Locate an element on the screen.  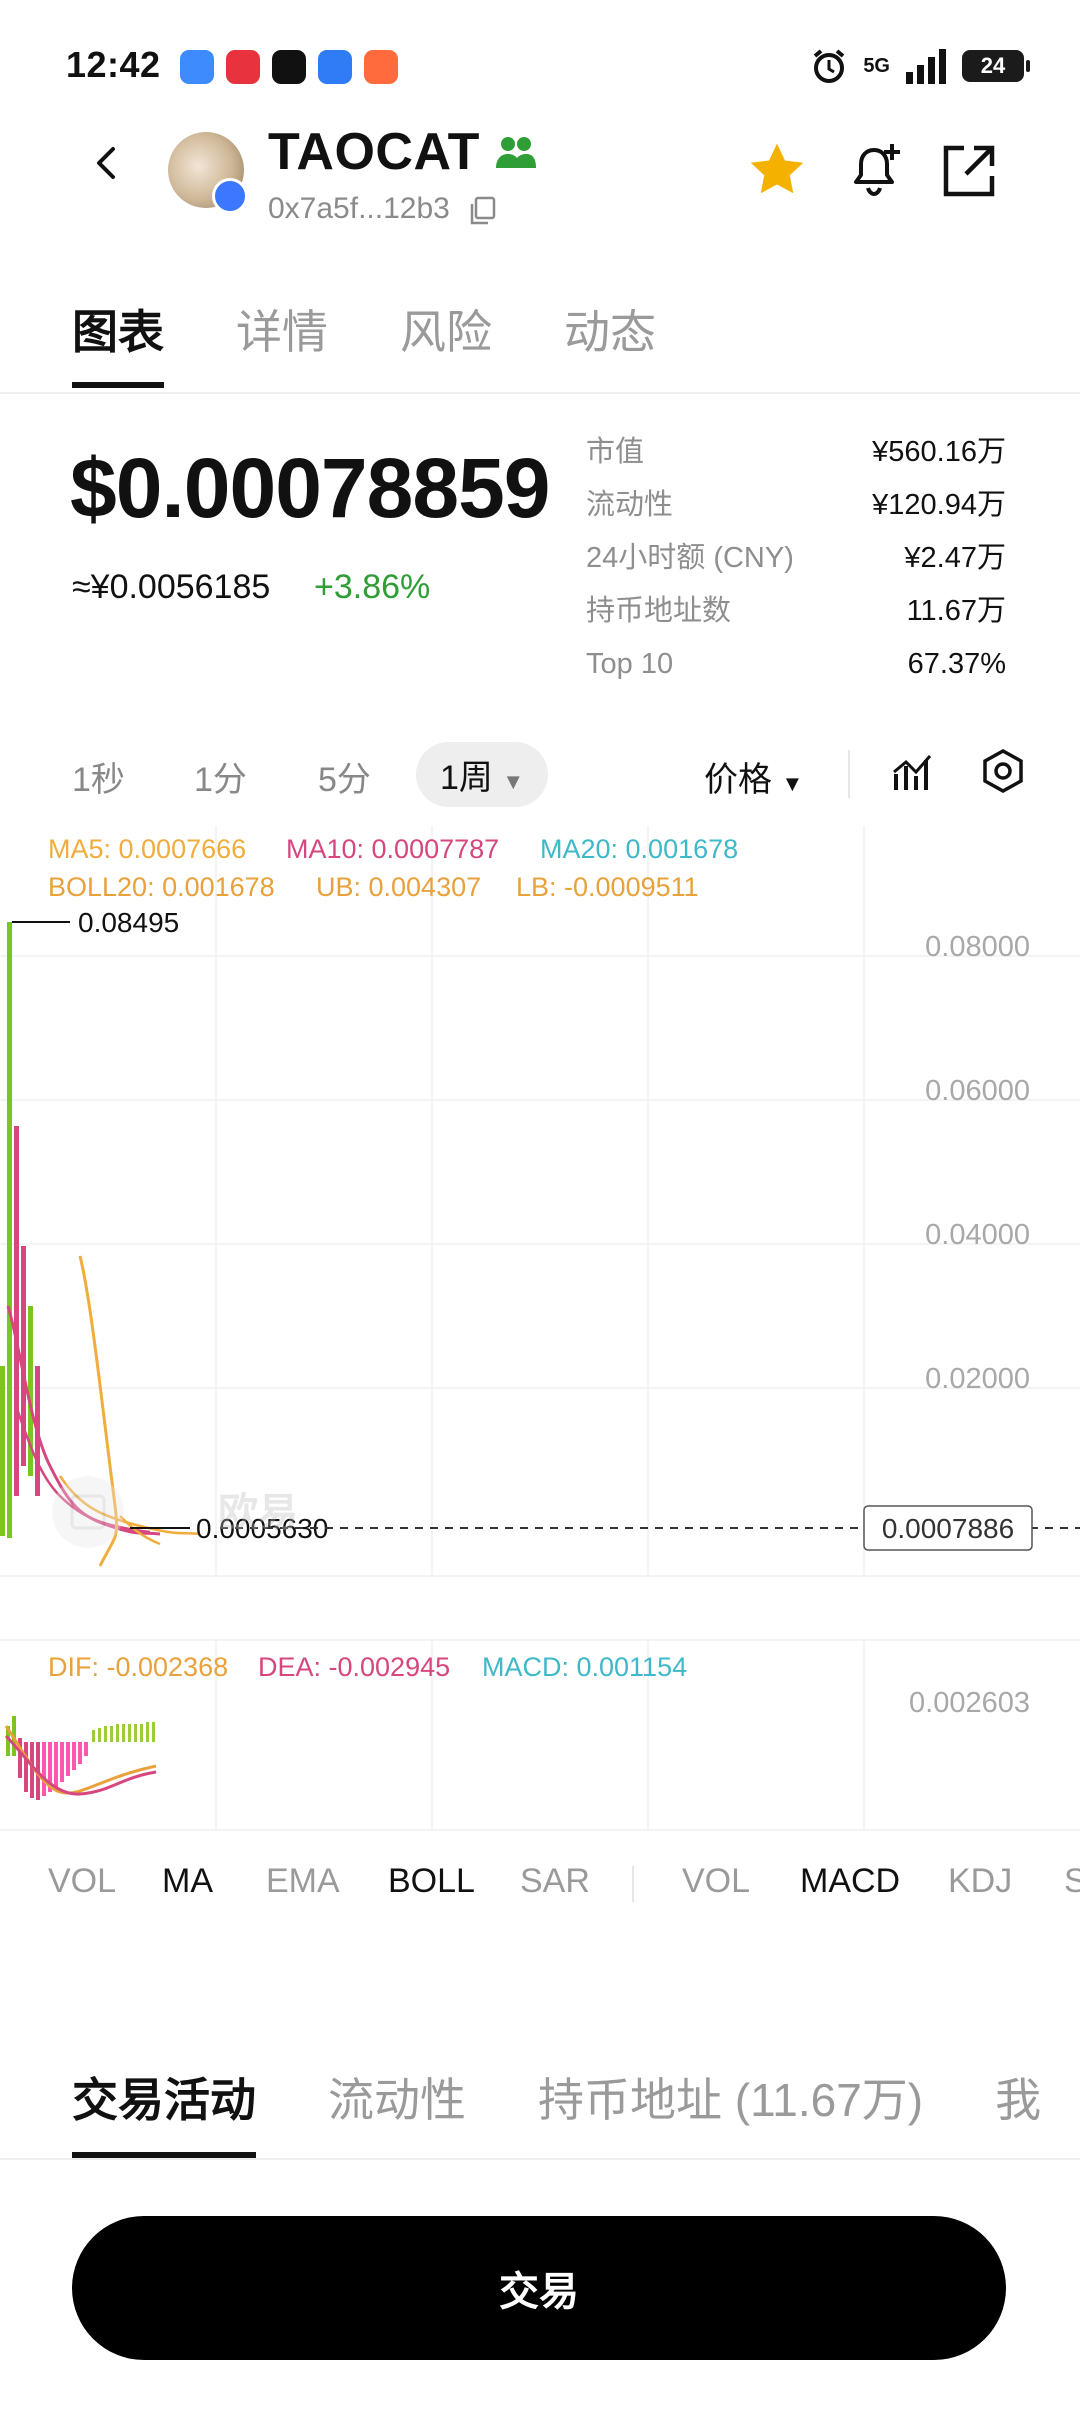
interval-5m: 5分 is located at coordinates (344, 776).